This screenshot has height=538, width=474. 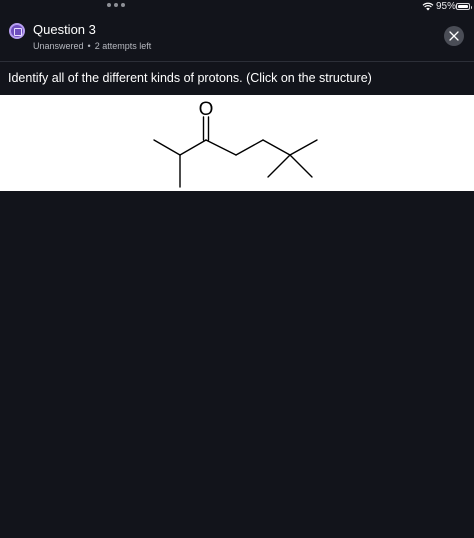 I want to click on bond-tbu-right, so click(x=301, y=166).